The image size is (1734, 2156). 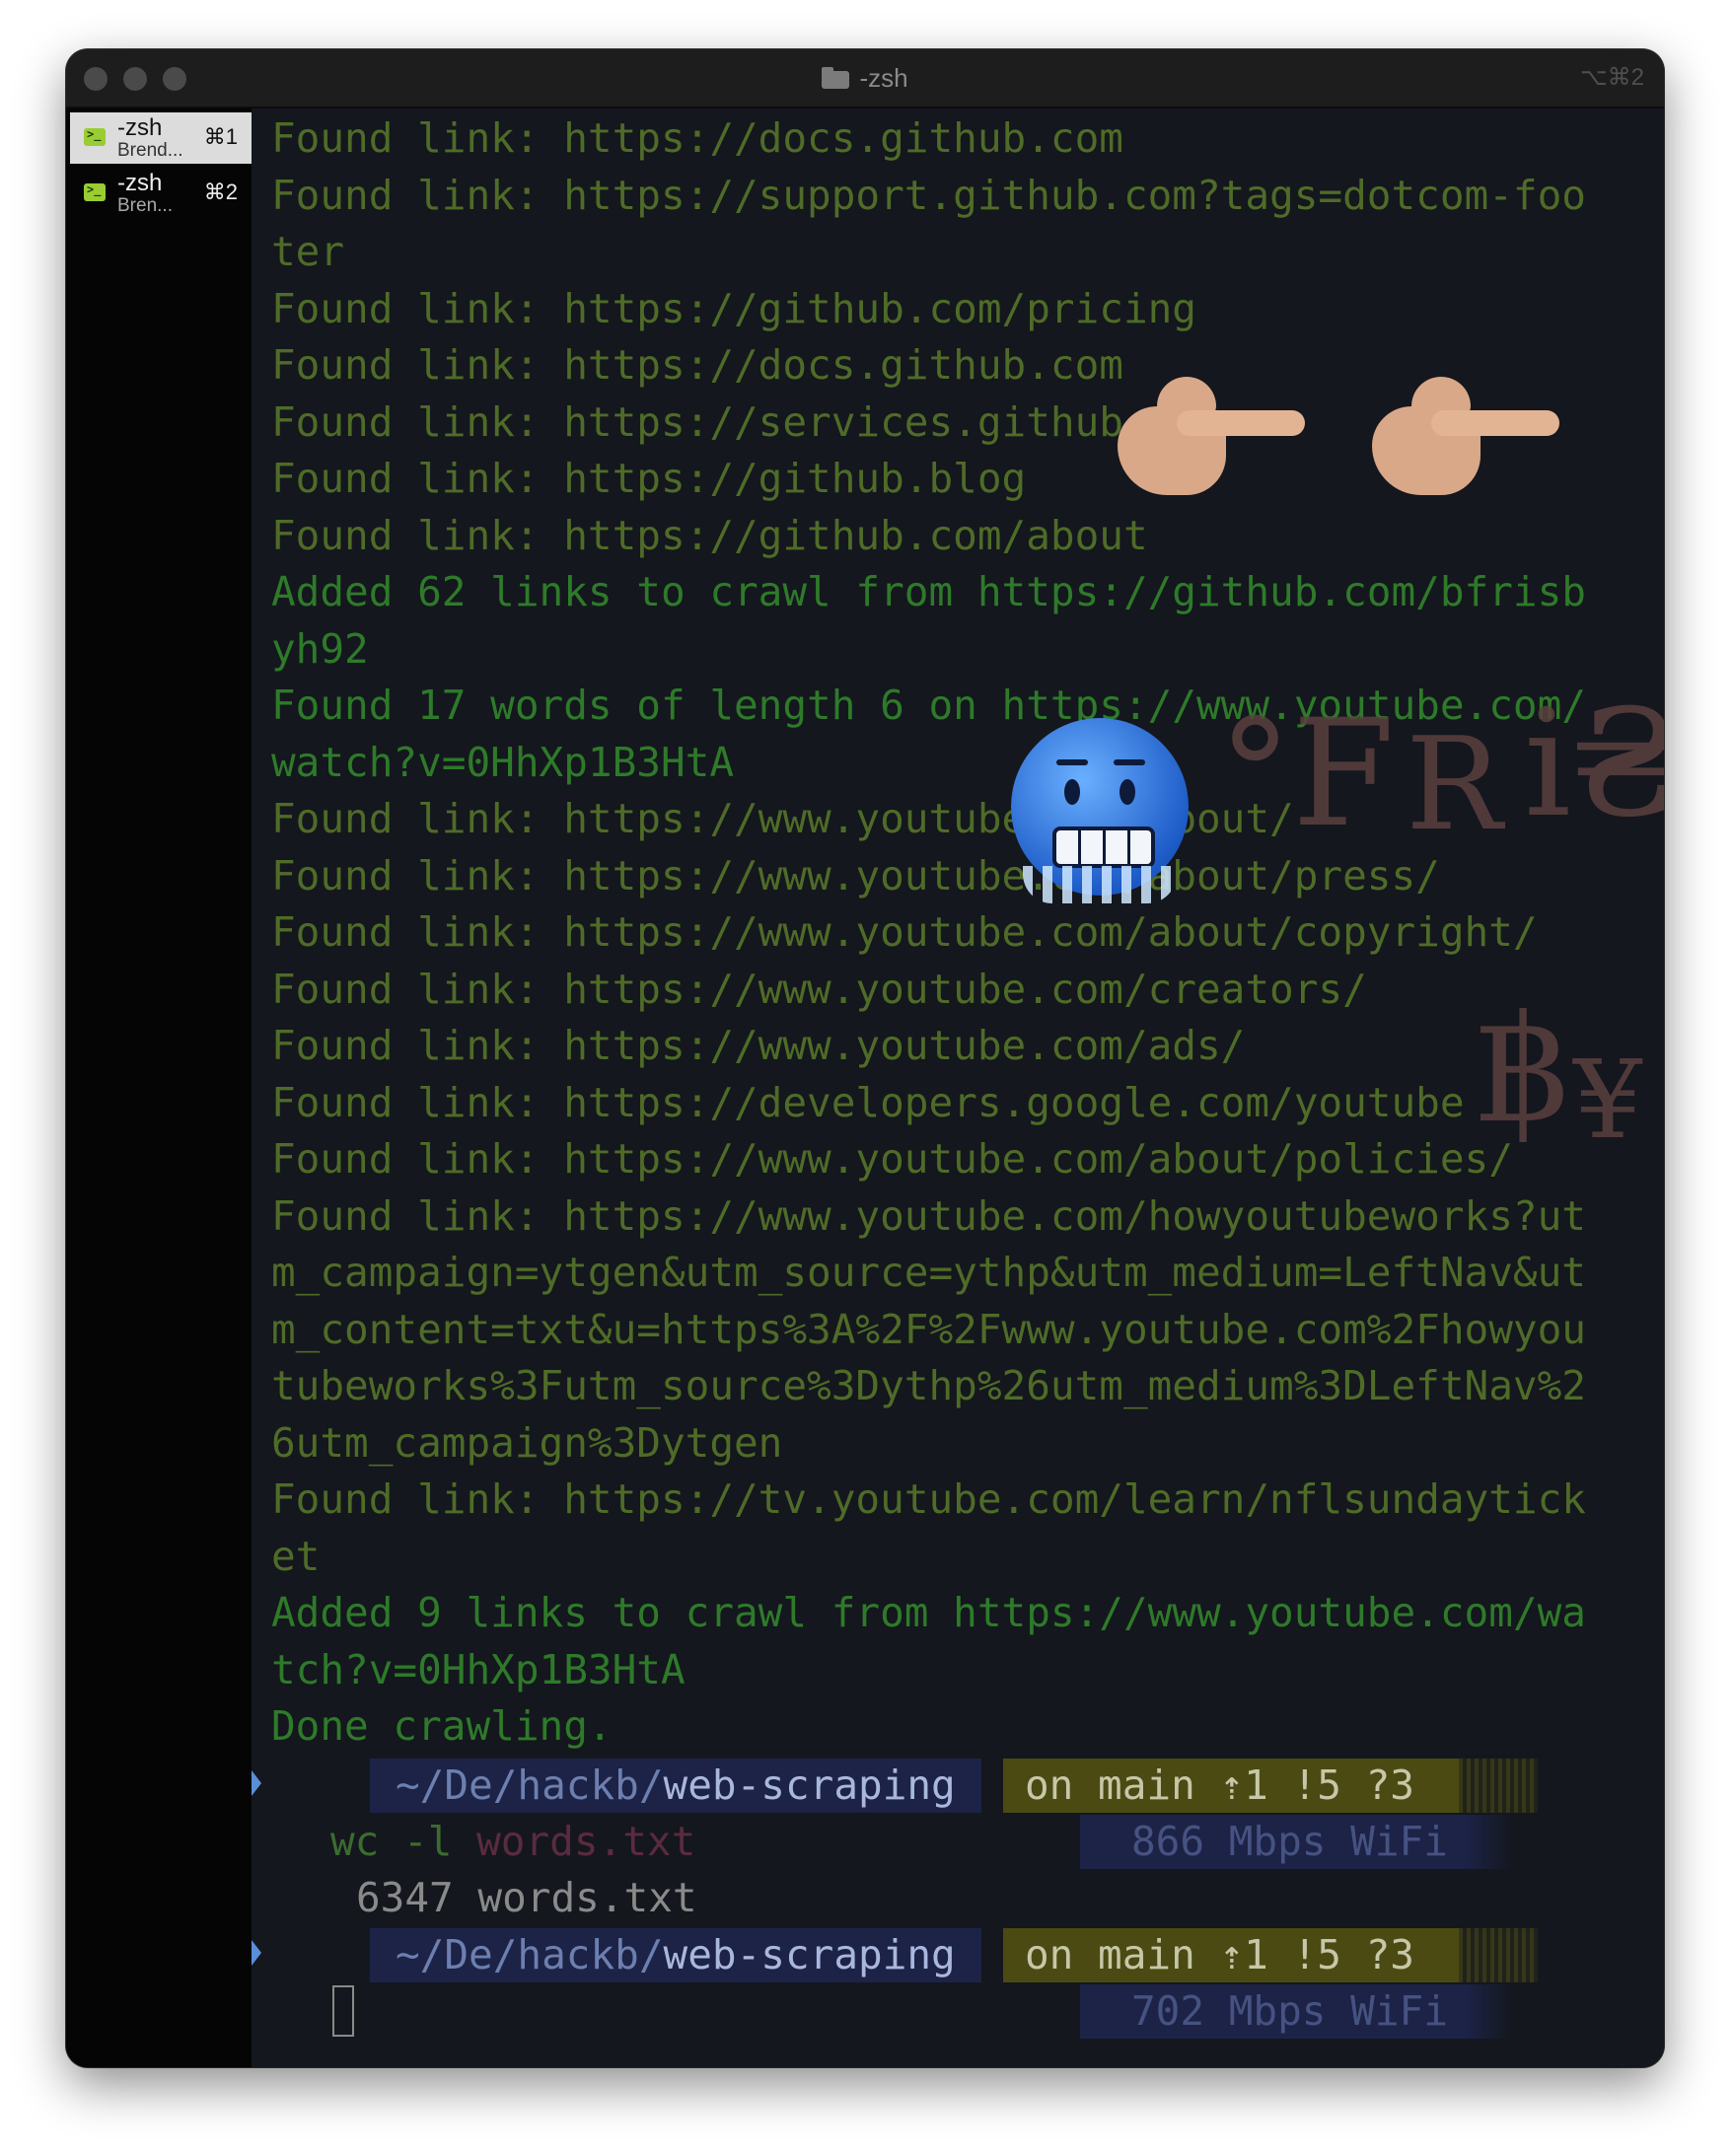 I want to click on window-shortcut: ⌥⌘2, so click(x=1611, y=77).